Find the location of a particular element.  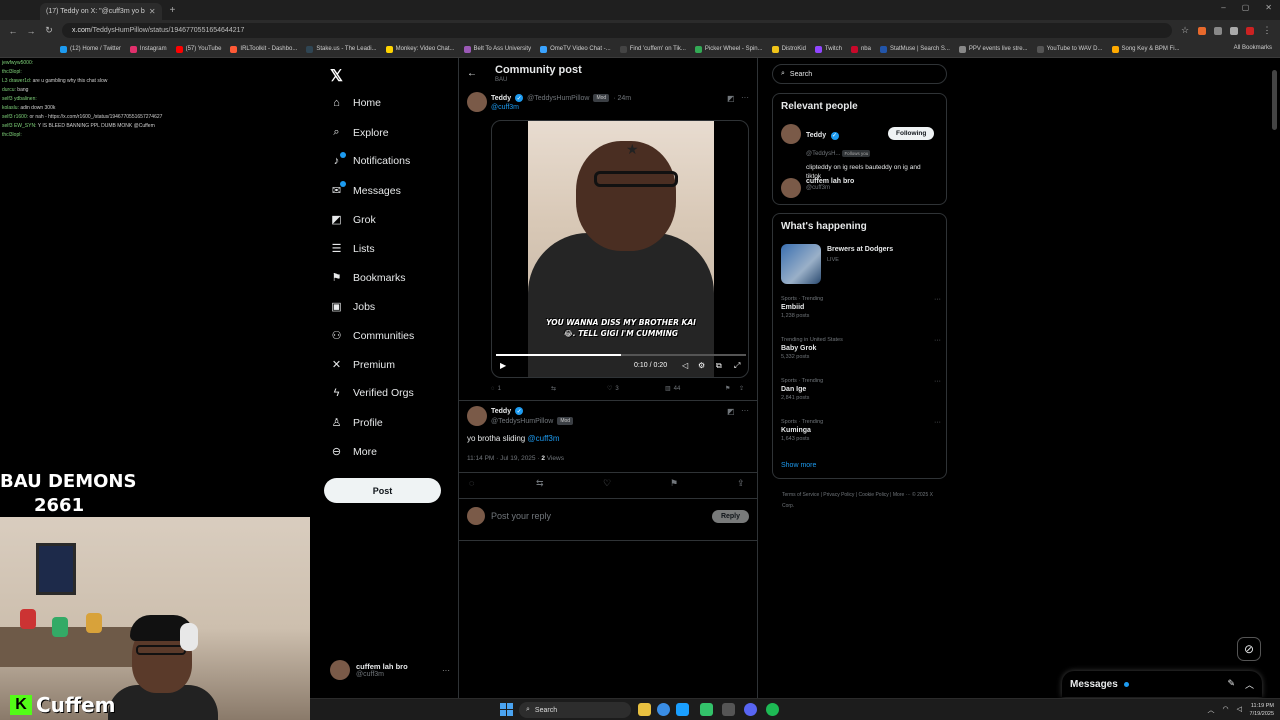

event-title: Brewers at Dodgers is located at coordinates (860, 249).